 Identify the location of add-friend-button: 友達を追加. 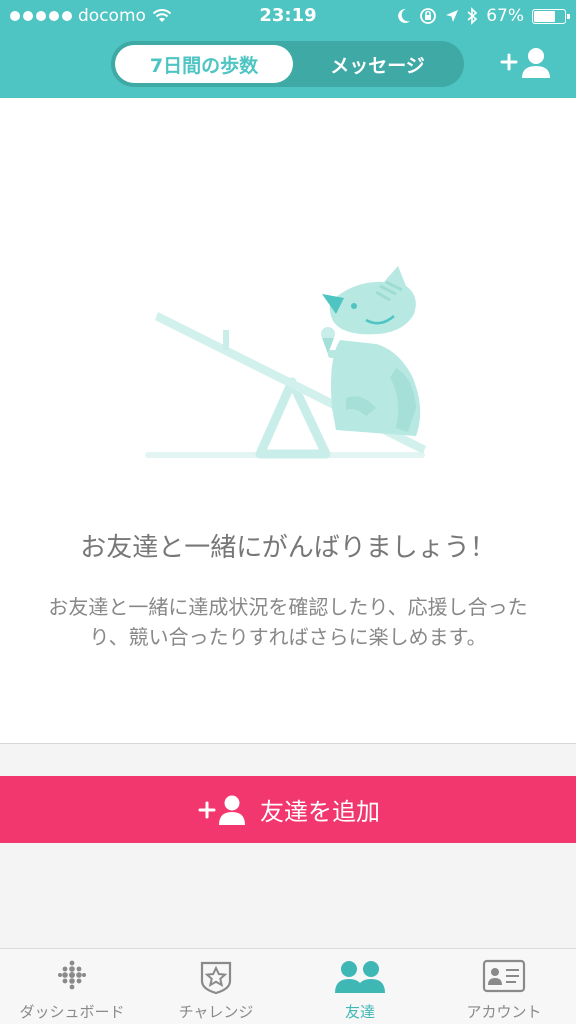
(288, 809).